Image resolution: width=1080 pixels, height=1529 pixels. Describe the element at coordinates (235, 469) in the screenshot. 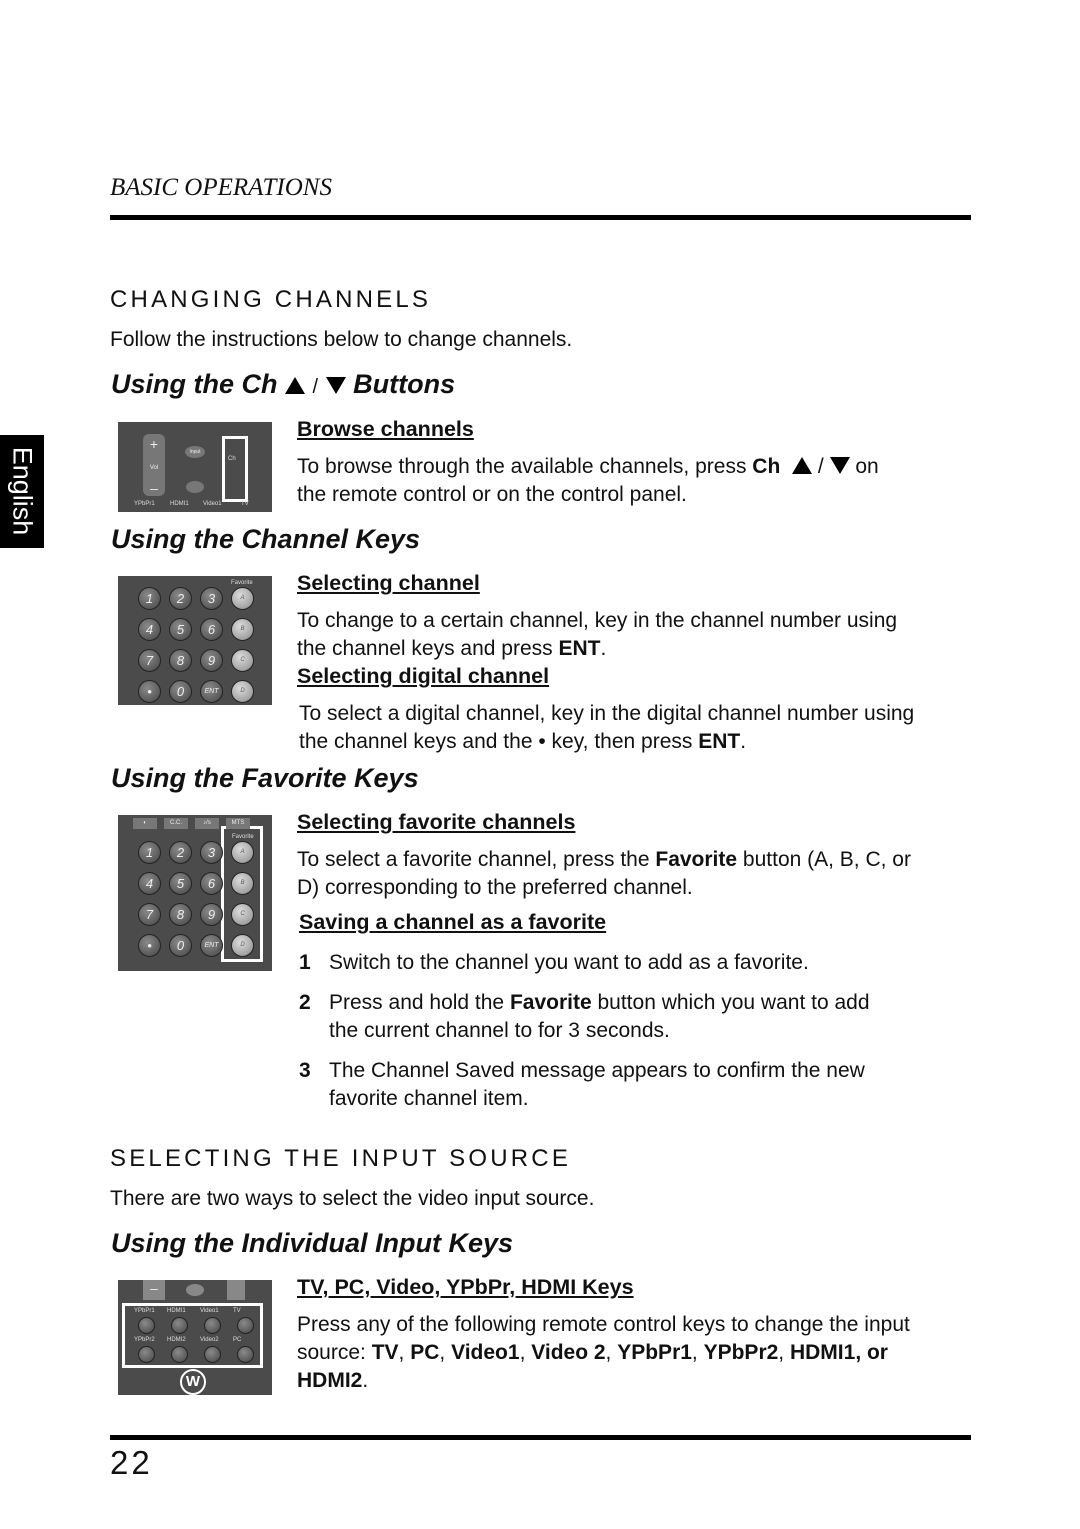

I see `ch-highlight` at that location.